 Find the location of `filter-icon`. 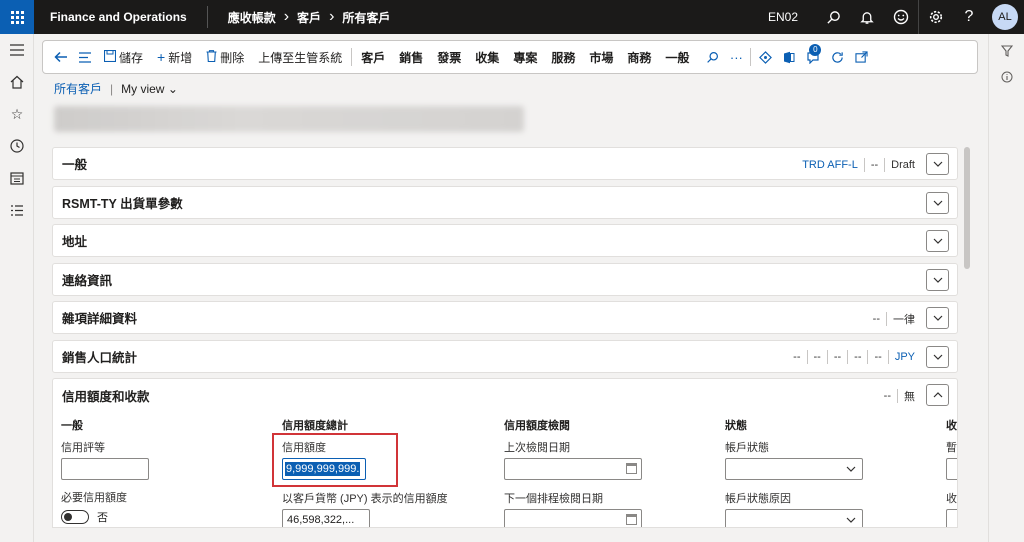

filter-icon is located at coordinates (1006, 51).